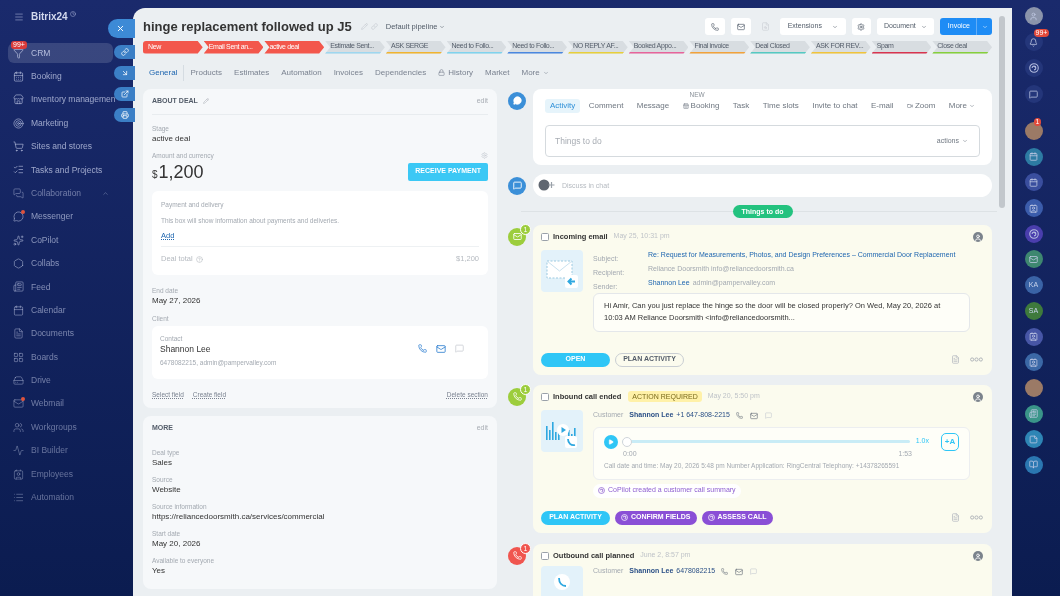 The height and width of the screenshot is (596, 1060). I want to click on gear-icon, so click(484, 155).